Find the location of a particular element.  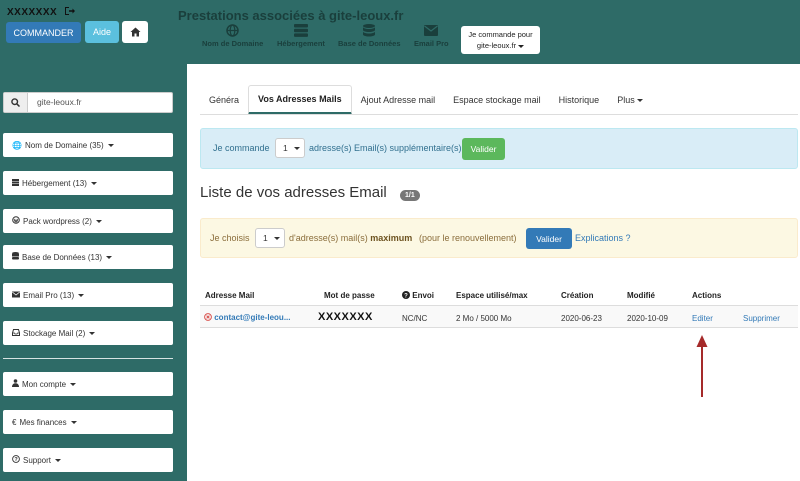

quicklink-hosting: Hébergement is located at coordinates (301, 36).